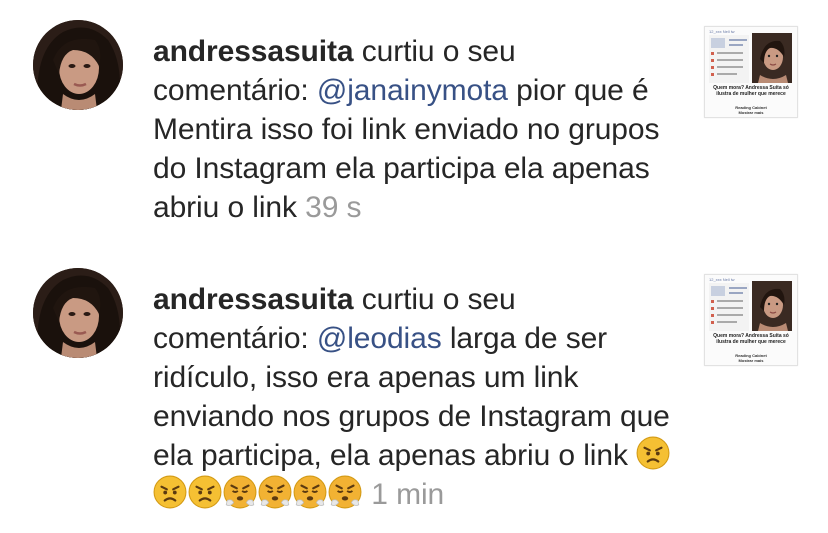 Image resolution: width=828 pixels, height=533 pixels. What do you see at coordinates (412, 90) in the screenshot?
I see `mention-link: @janainymota` at bounding box center [412, 90].